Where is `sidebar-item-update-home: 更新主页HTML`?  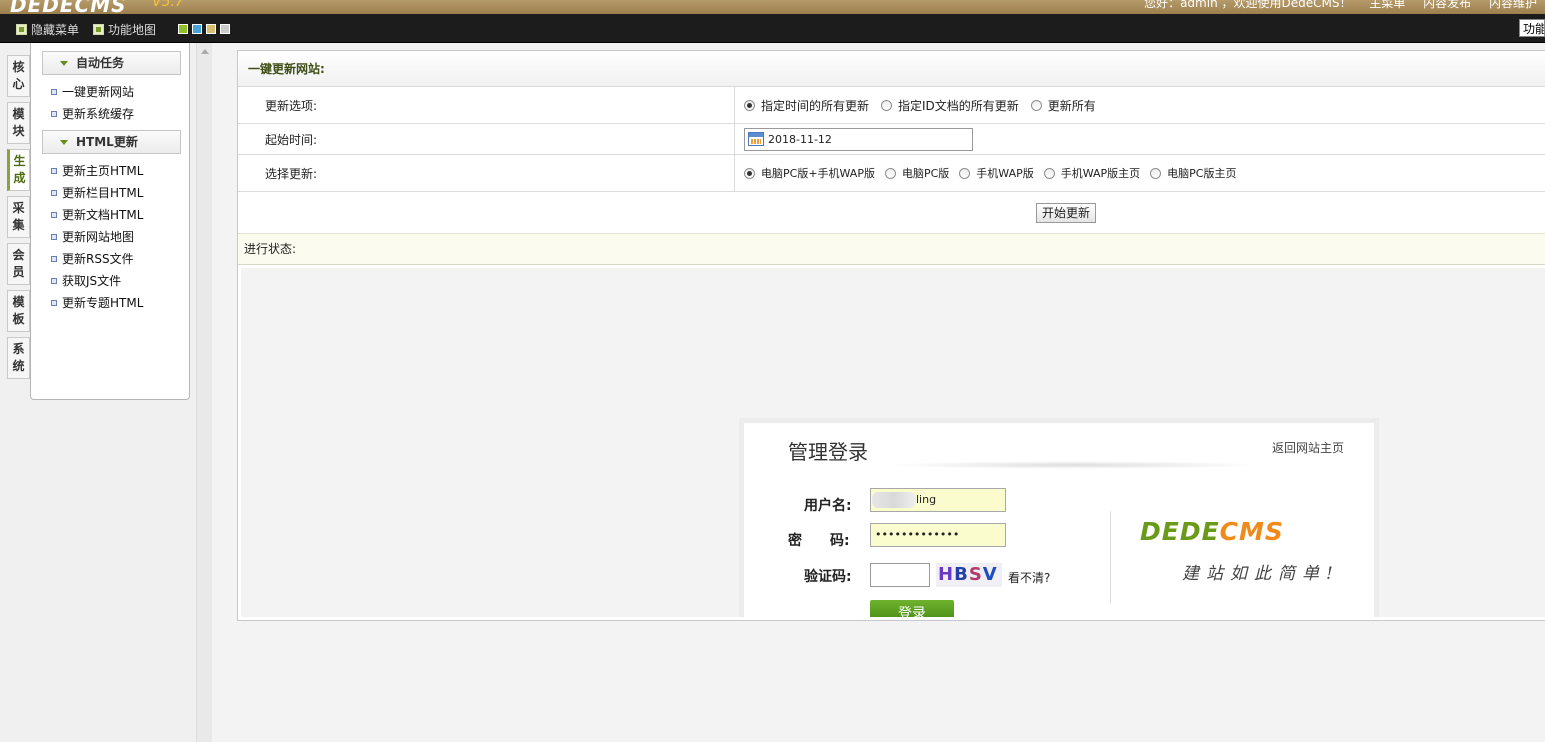 sidebar-item-update-home: 更新主页HTML is located at coordinates (120, 171).